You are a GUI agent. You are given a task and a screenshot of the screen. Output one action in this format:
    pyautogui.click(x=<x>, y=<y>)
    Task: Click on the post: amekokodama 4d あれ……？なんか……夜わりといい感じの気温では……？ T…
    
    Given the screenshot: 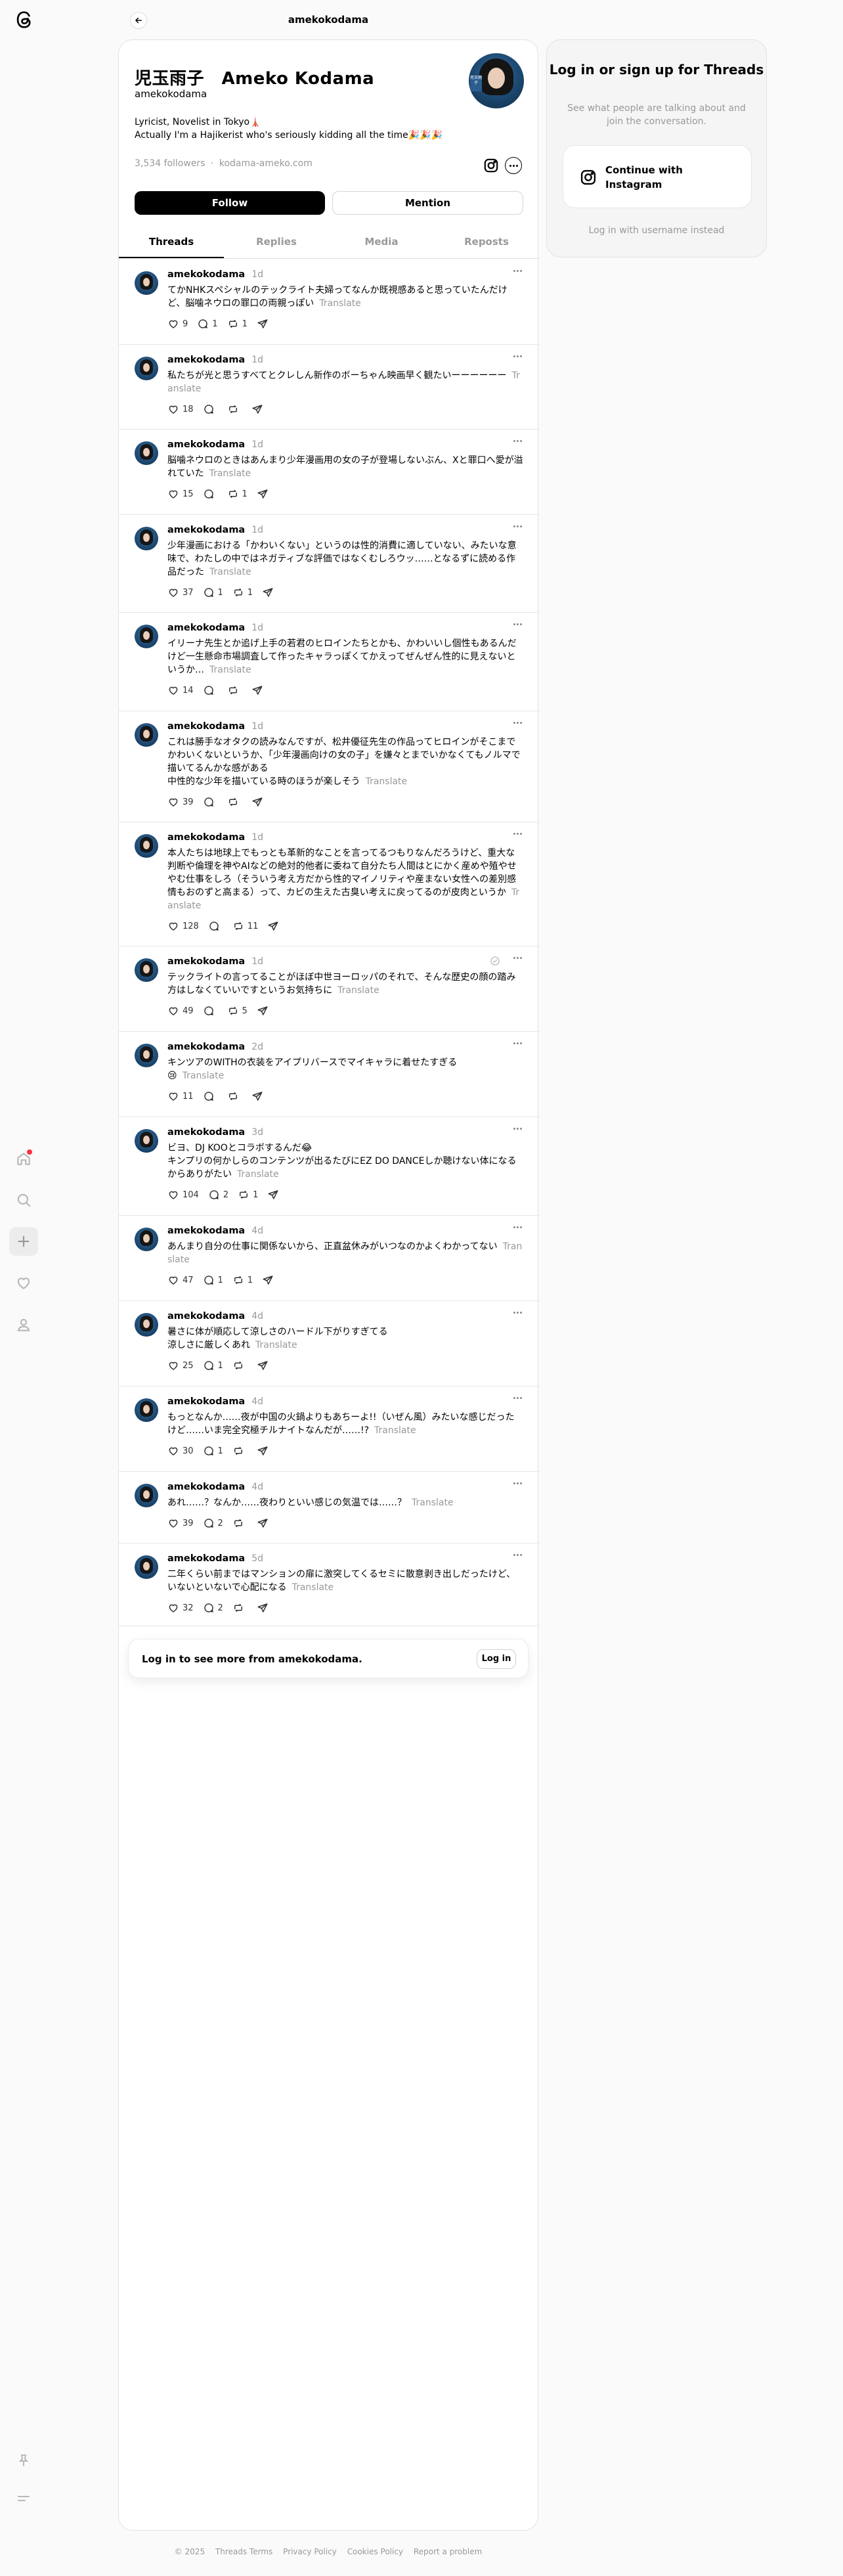 What is the action you would take?
    pyautogui.click(x=329, y=1507)
    